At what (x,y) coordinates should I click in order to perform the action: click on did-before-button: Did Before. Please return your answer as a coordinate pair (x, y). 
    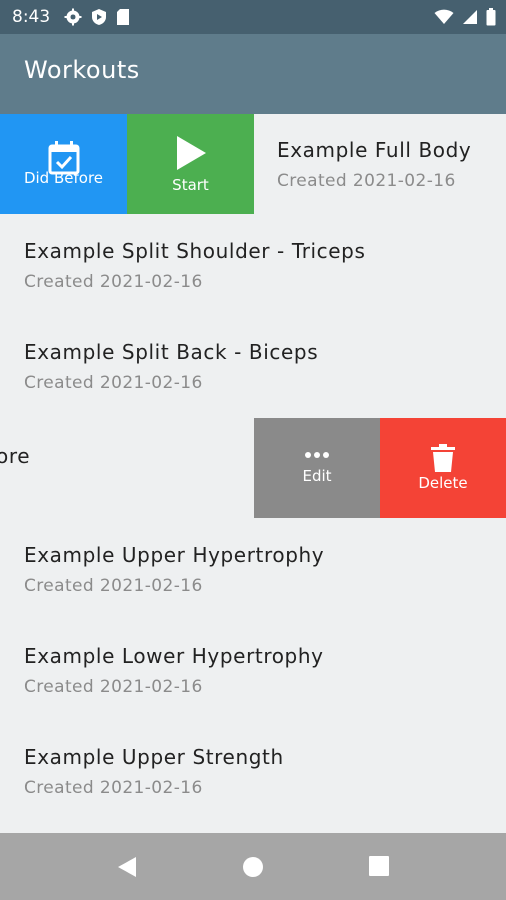
    Looking at the image, I should click on (63, 164).